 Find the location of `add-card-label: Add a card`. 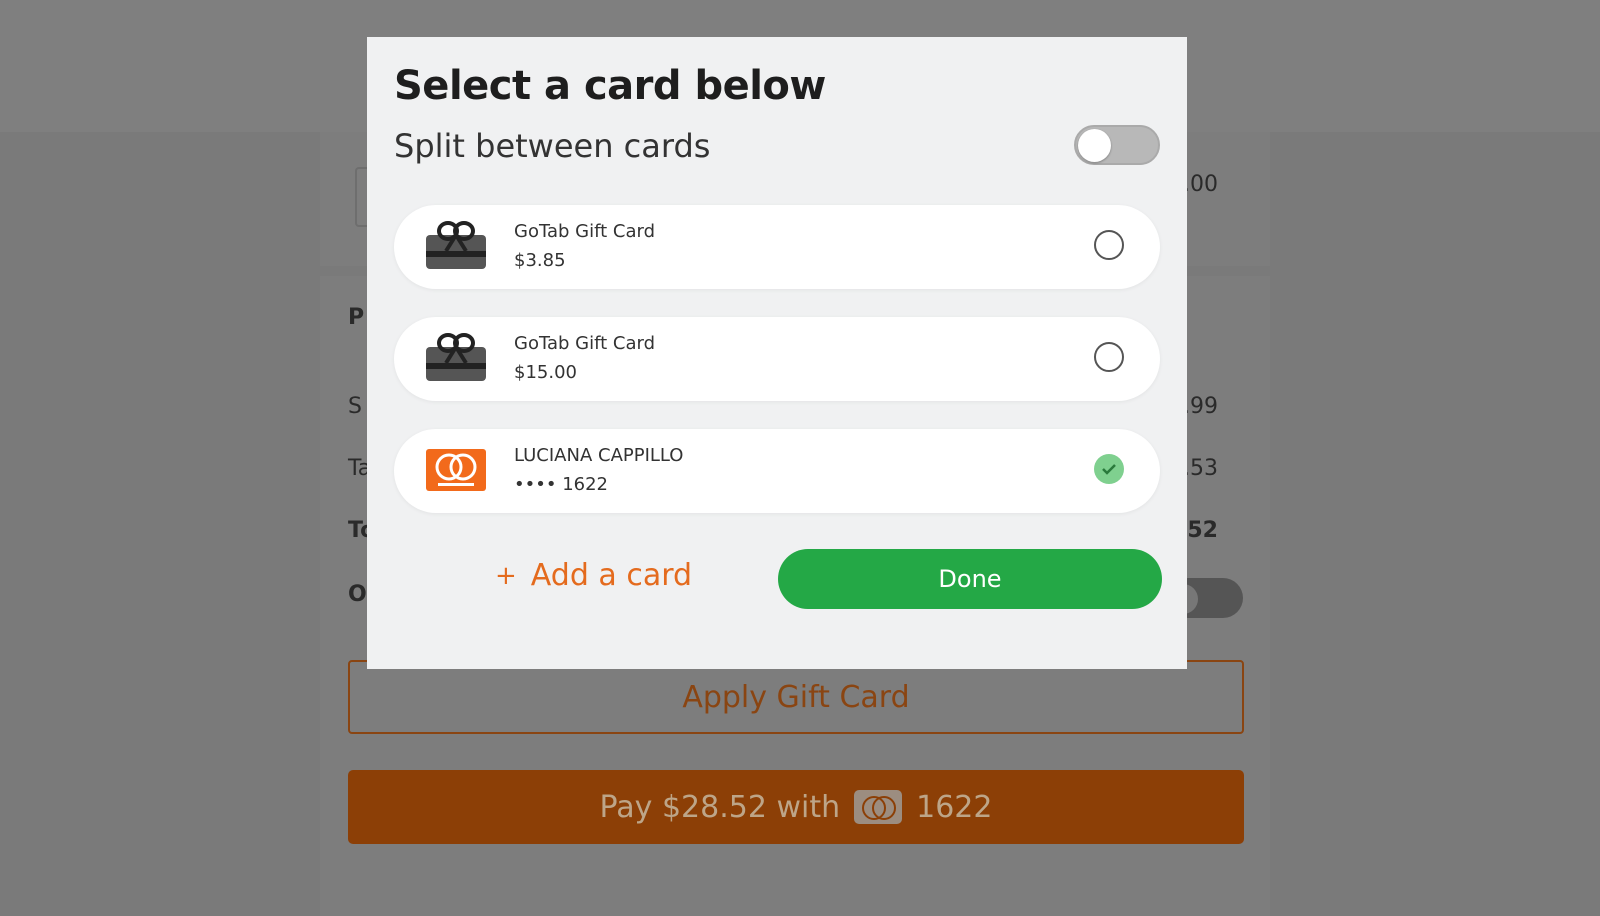

add-card-label: Add a card is located at coordinates (611, 575).